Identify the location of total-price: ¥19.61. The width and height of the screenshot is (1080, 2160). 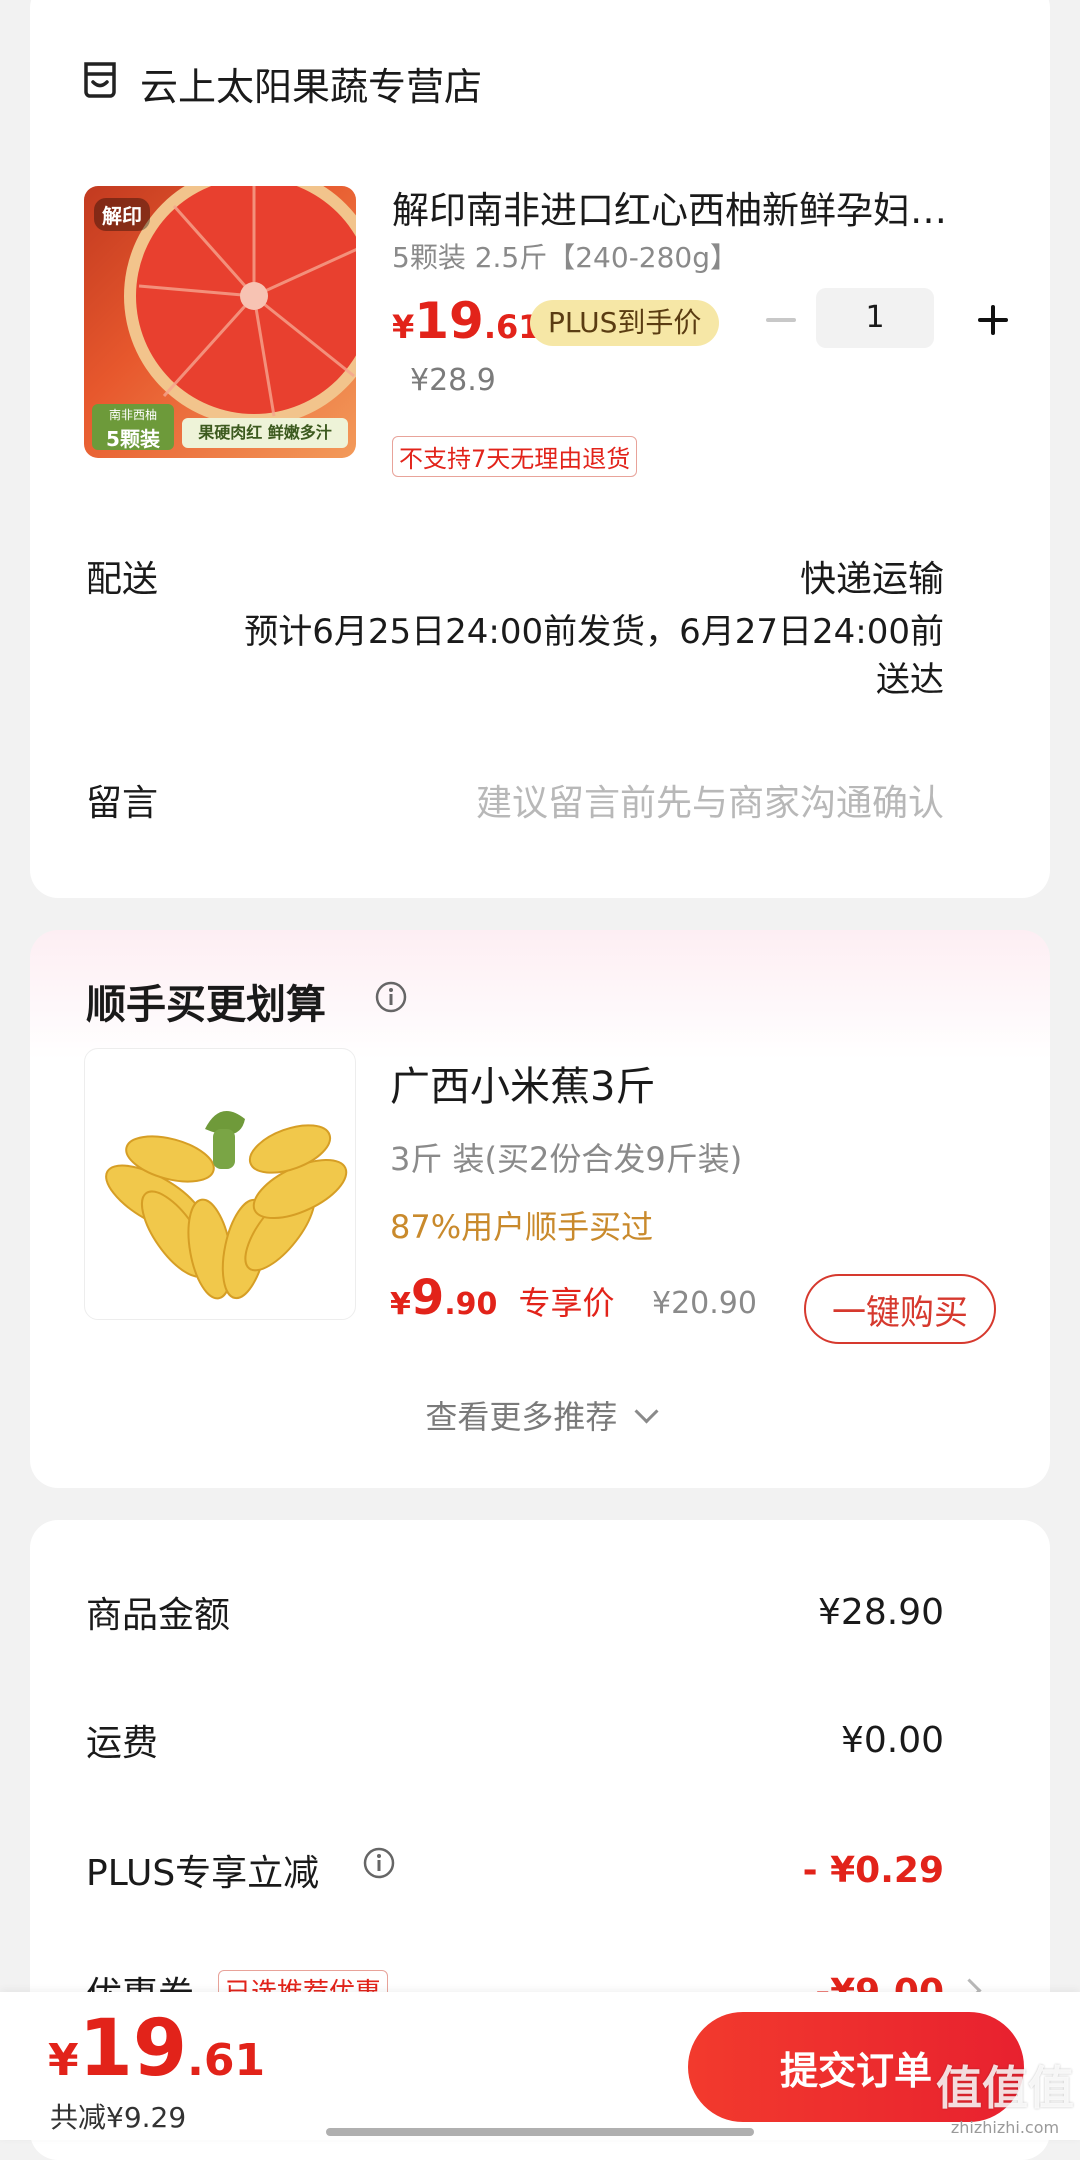
(156, 2049).